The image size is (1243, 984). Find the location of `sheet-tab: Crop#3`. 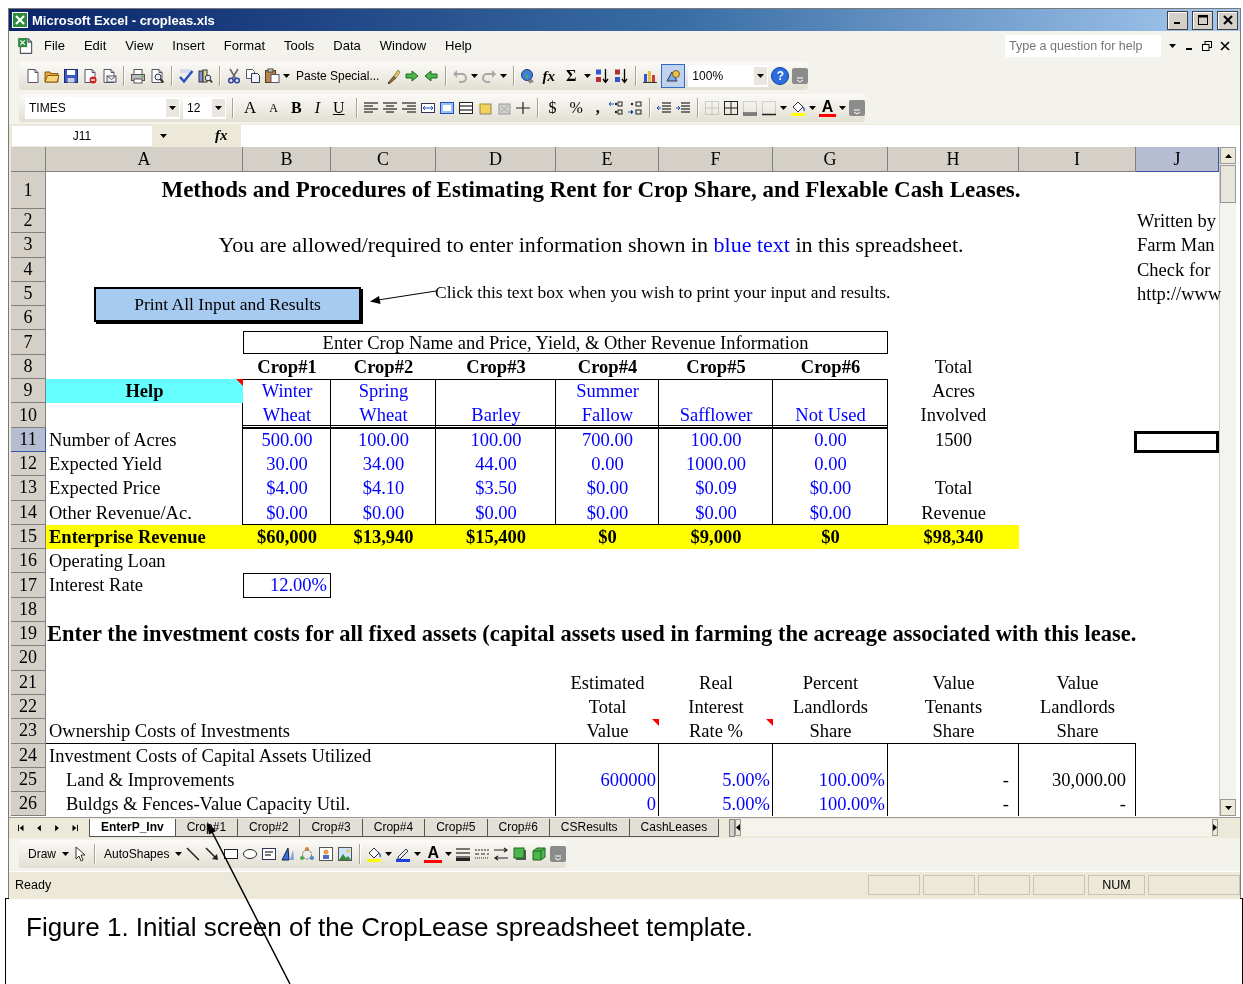

sheet-tab: Crop#3 is located at coordinates (331, 827).